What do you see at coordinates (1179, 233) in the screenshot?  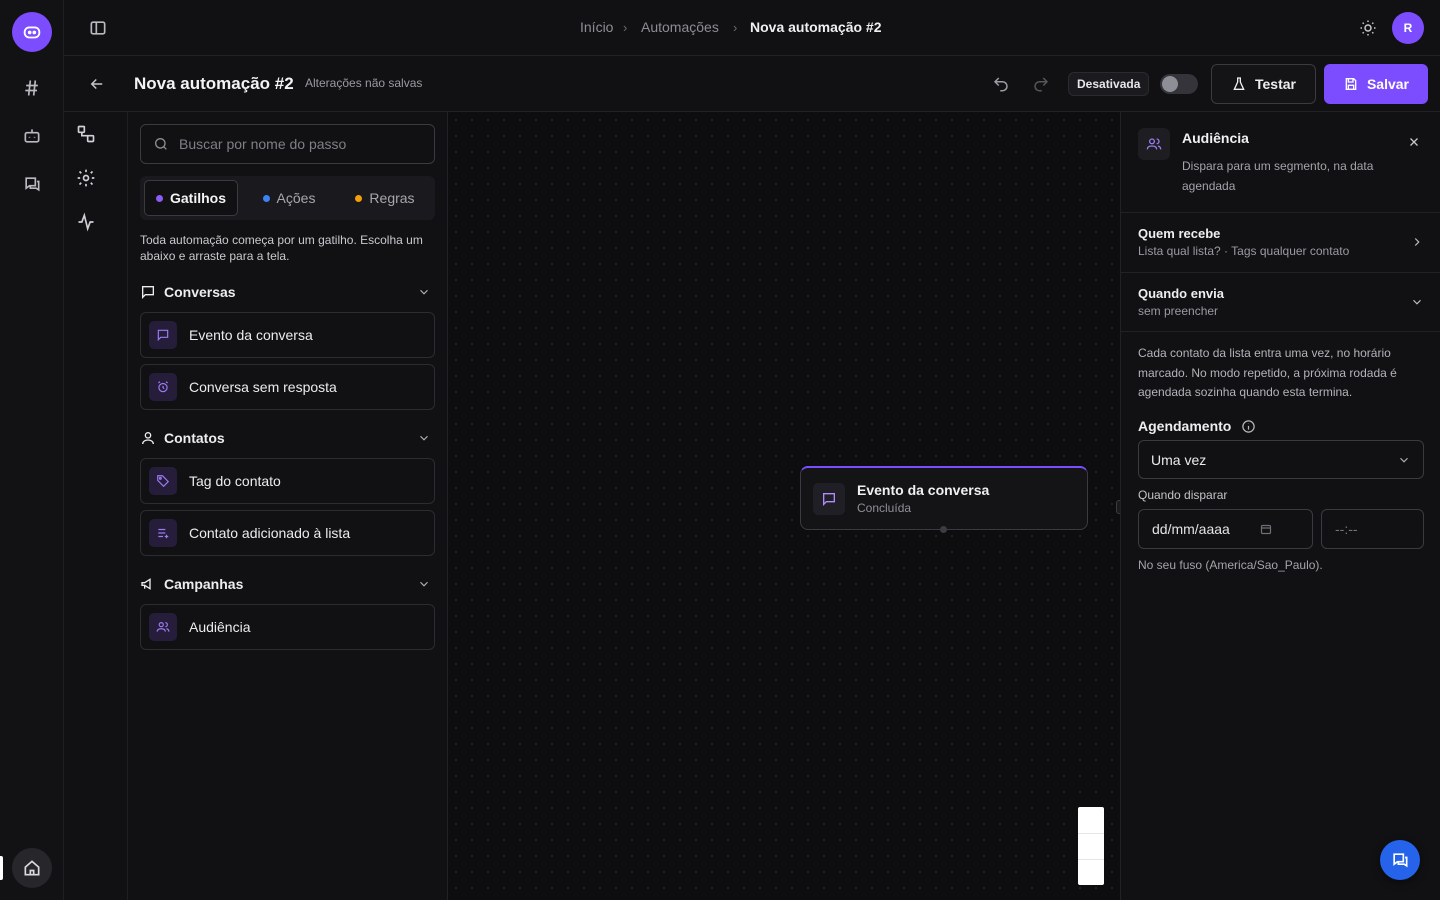 I see `row-title: Quem recebe` at bounding box center [1179, 233].